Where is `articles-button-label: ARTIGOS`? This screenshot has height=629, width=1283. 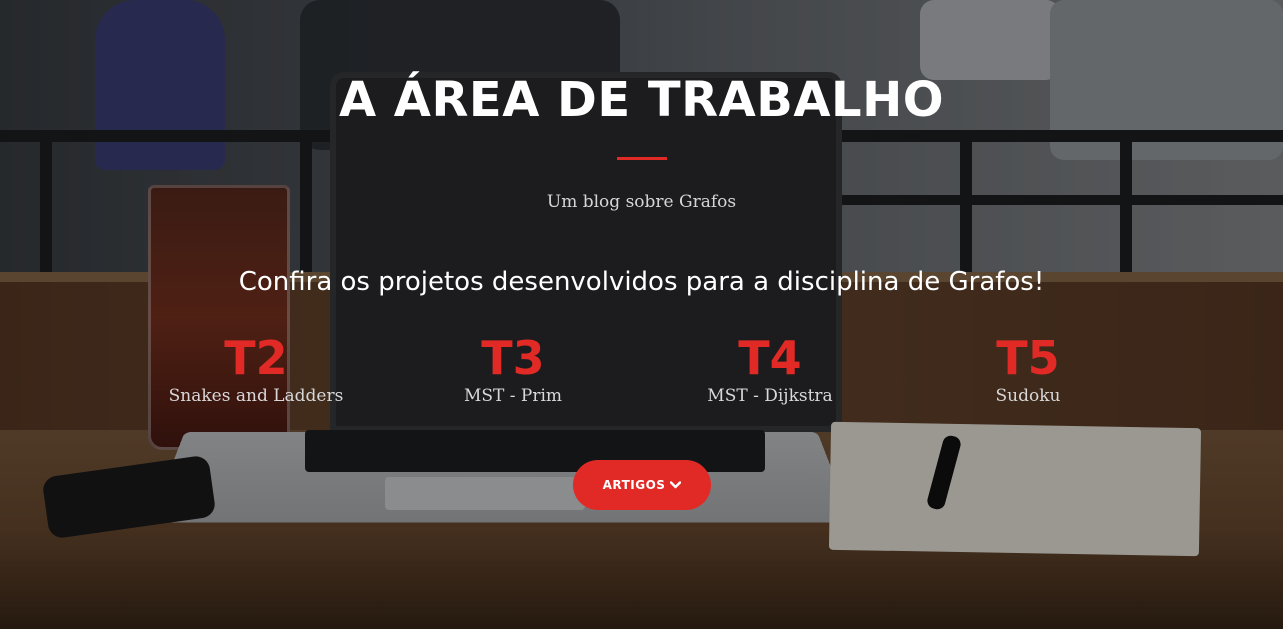 articles-button-label: ARTIGOS is located at coordinates (634, 485).